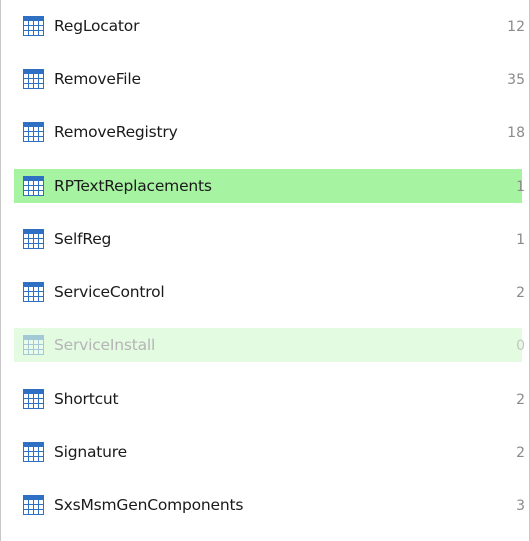 This screenshot has height=541, width=530. Describe the element at coordinates (269, 292) in the screenshot. I see `table-row-servicecontrol: ServiceControl 2` at that location.